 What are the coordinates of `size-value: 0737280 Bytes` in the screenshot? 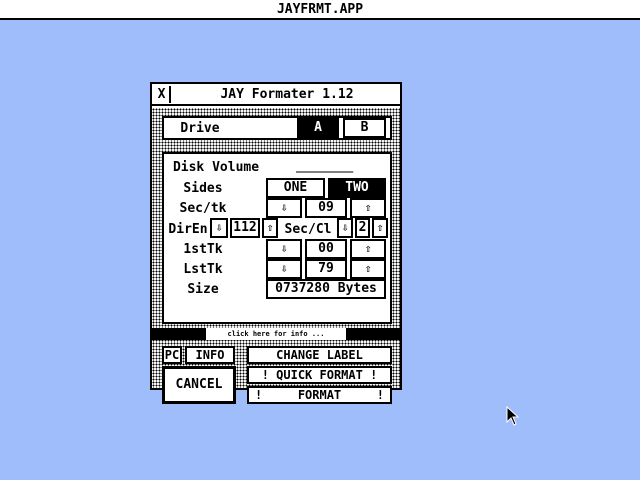 It's located at (326, 289).